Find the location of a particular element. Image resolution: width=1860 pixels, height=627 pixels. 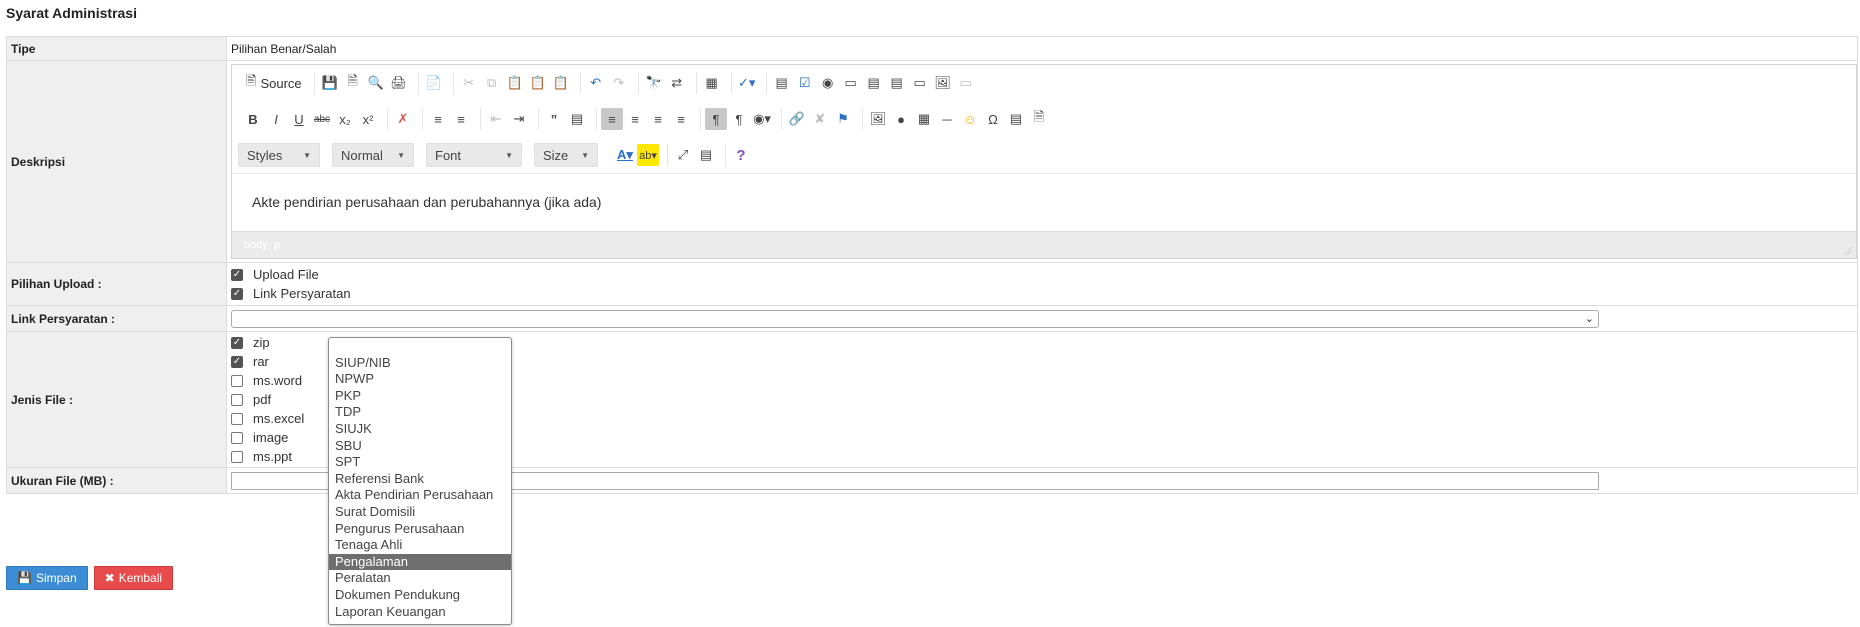

align-justify-icon: ≡ is located at coordinates (681, 119).